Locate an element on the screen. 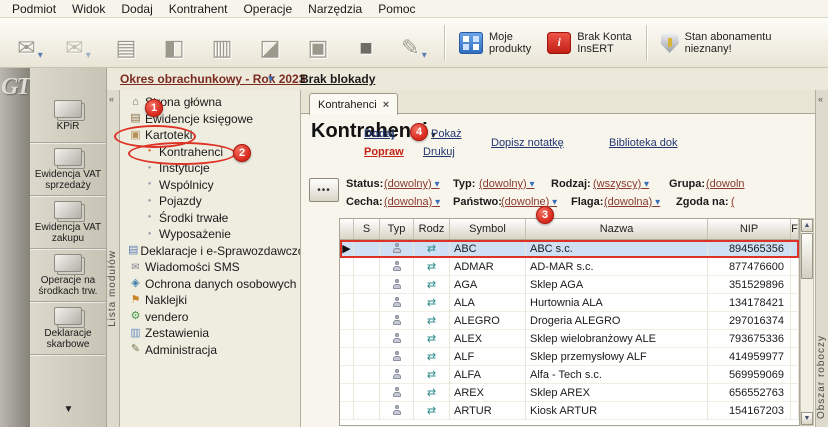  menu-item-narzedzia: Narzędzia is located at coordinates (335, 9).